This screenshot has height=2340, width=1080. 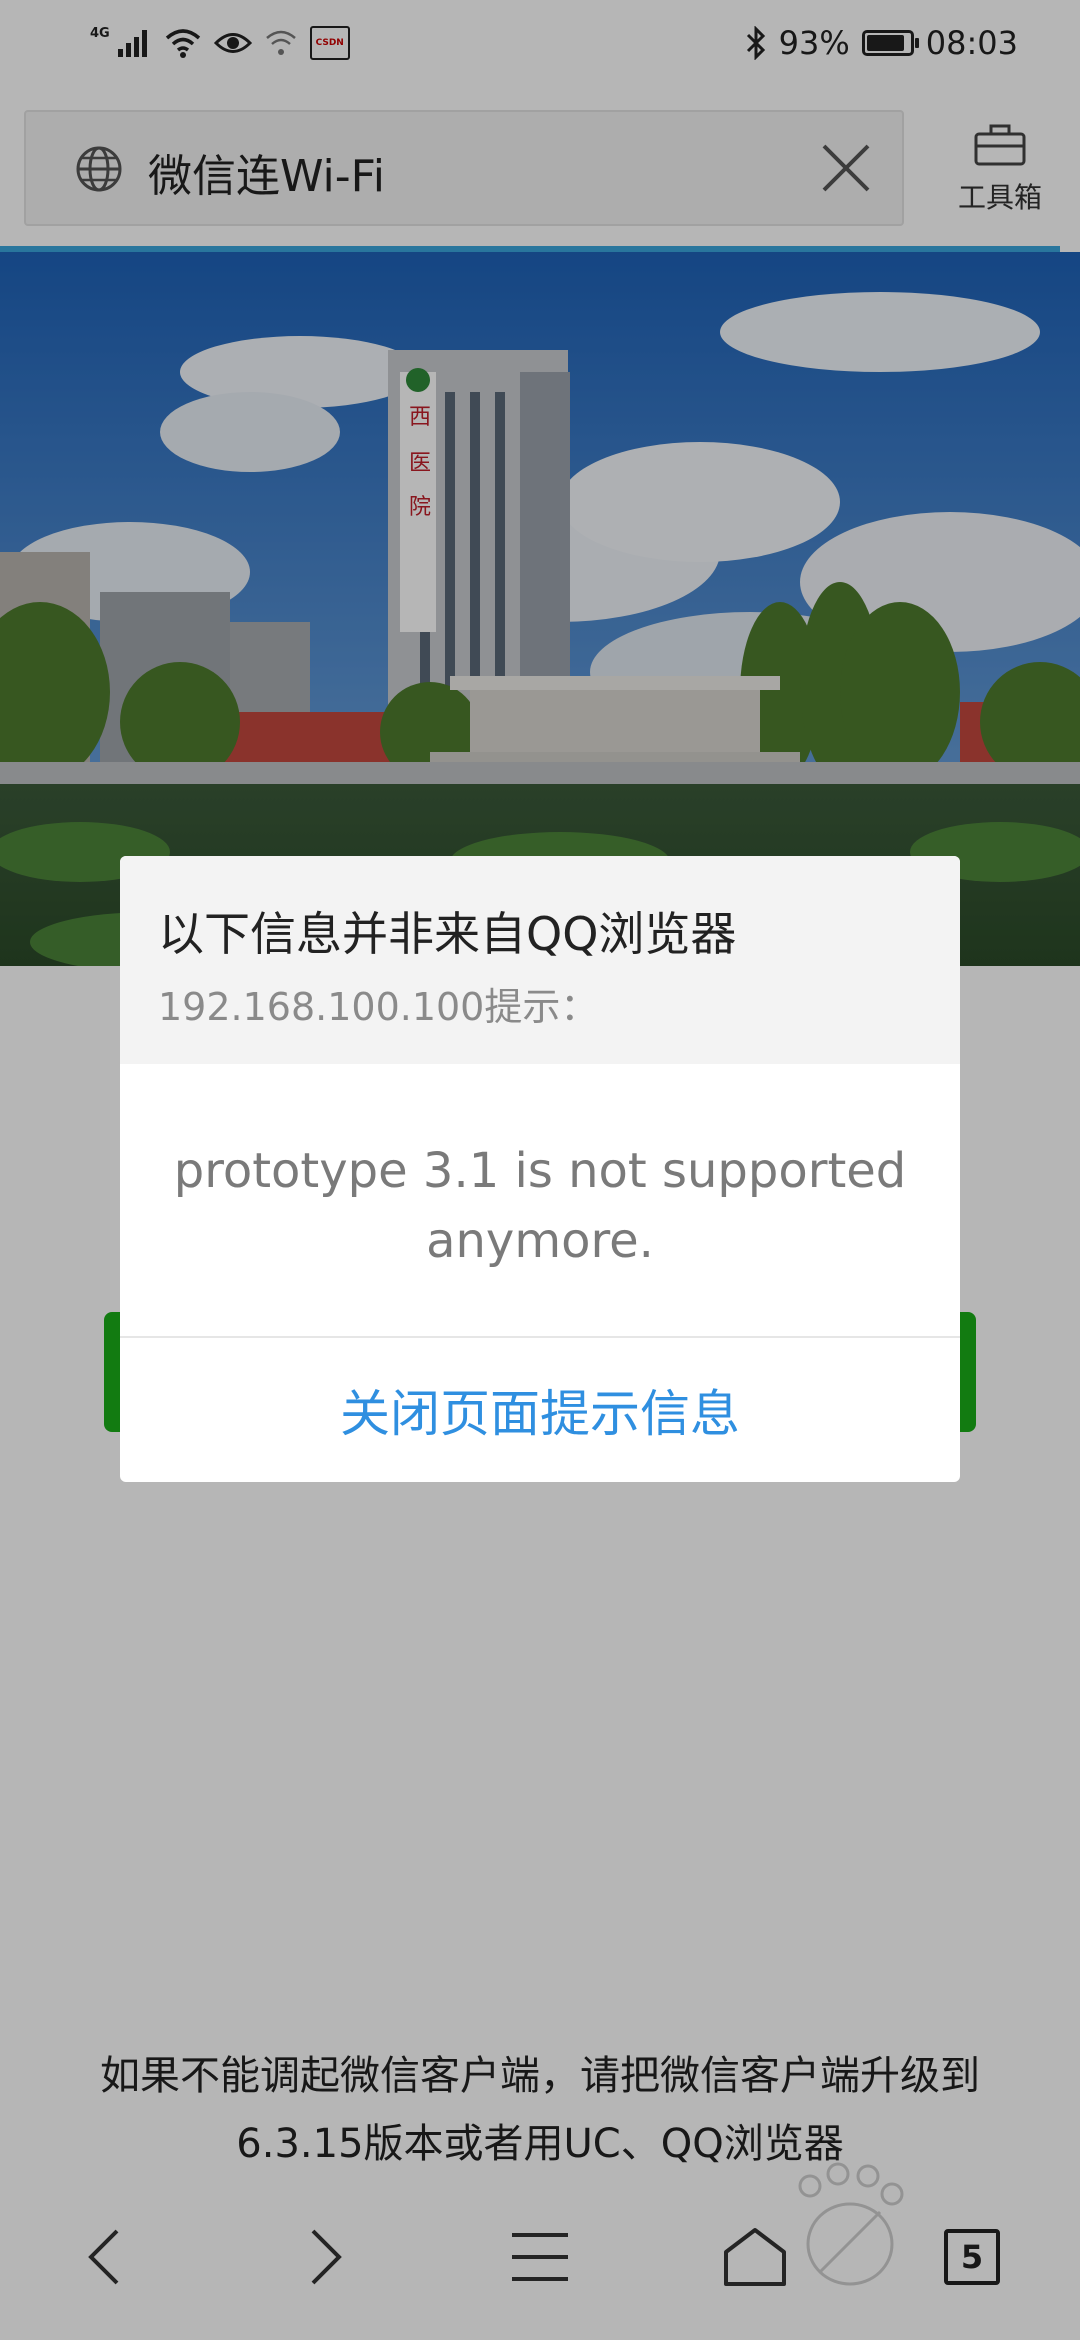 I want to click on dialog-message: prototype 3.1 is not supported anymore., so click(x=540, y=1206).